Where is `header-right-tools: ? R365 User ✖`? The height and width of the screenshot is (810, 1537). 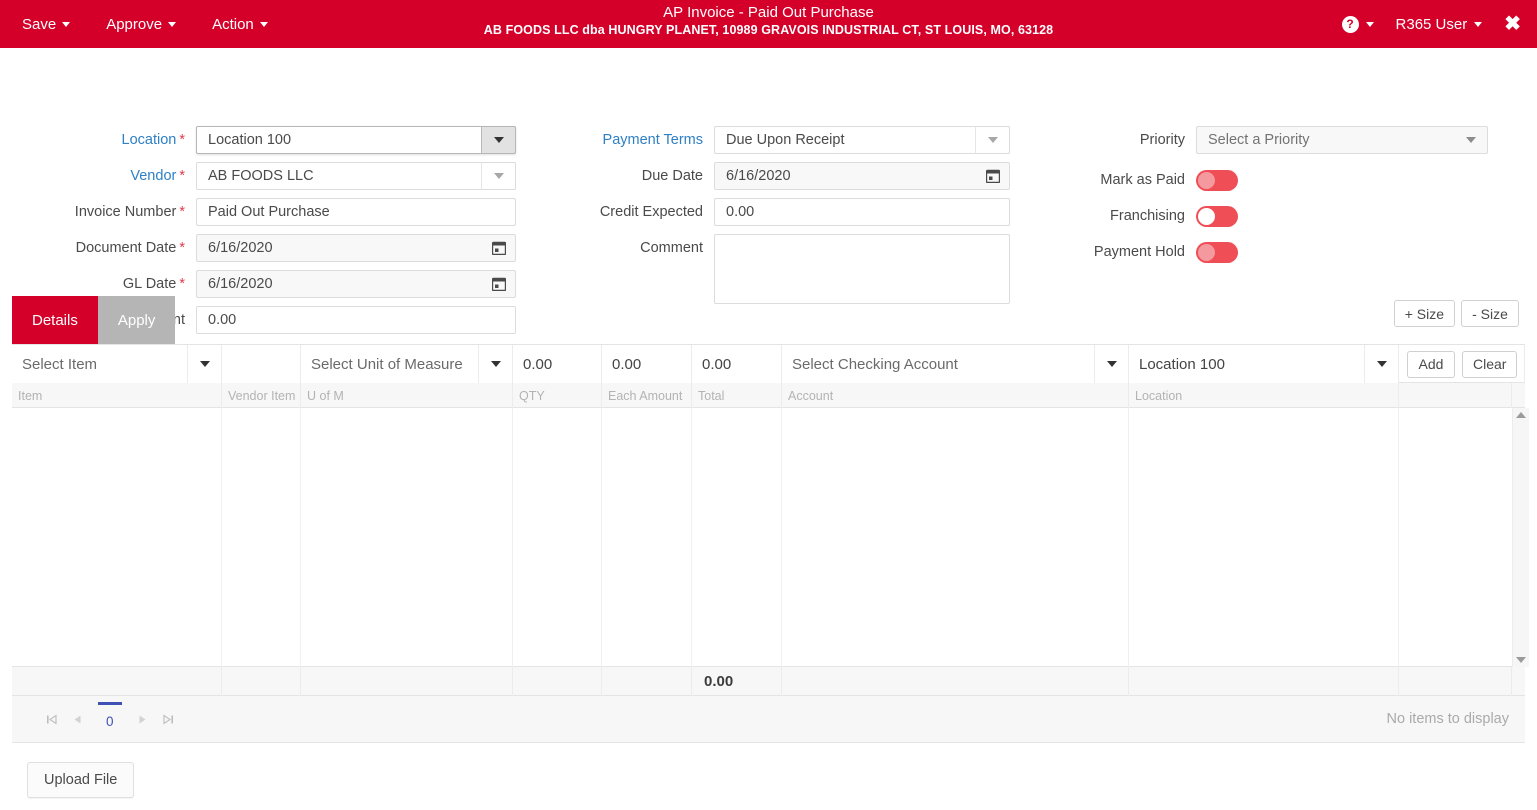 header-right-tools: ? R365 User ✖ is located at coordinates (1431, 24).